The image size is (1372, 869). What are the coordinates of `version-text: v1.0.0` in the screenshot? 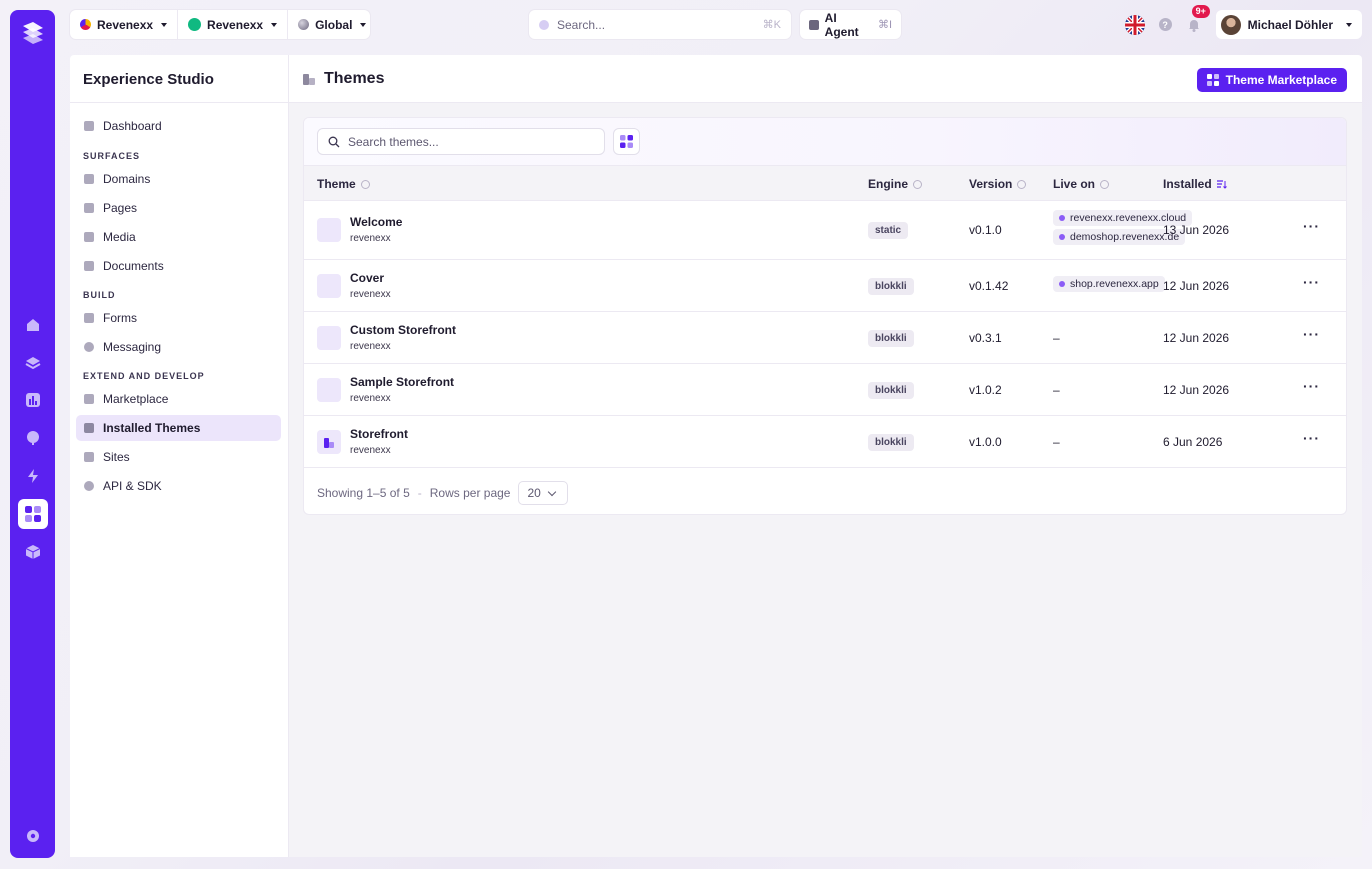 It's located at (985, 442).